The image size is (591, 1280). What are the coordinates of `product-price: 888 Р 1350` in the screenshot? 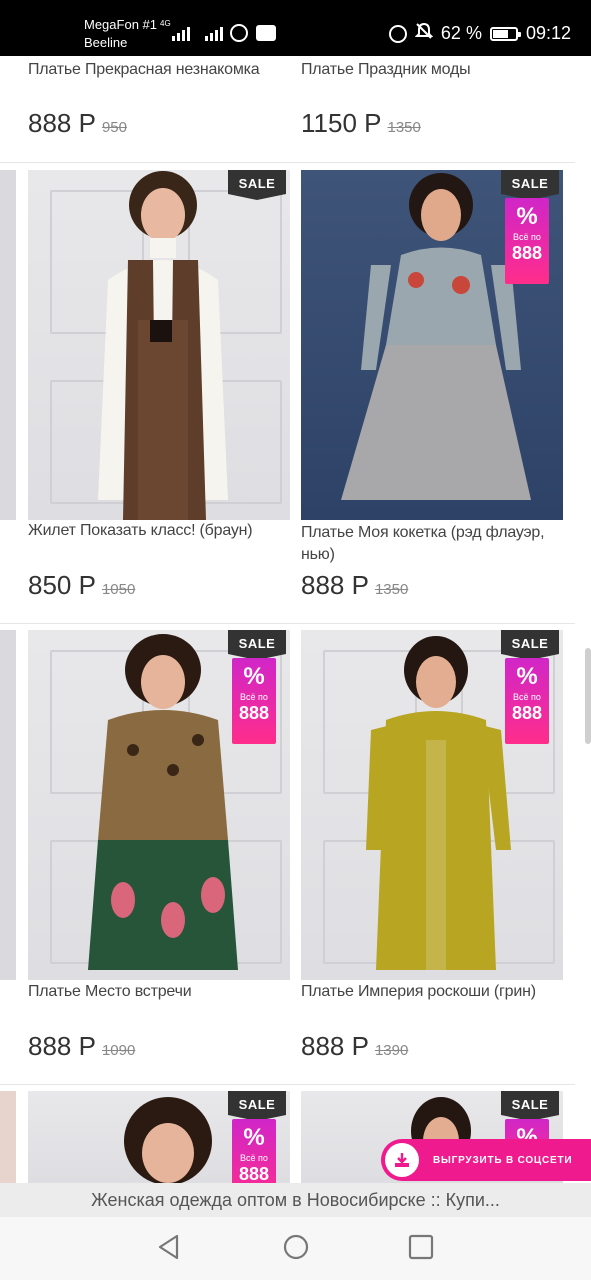 It's located at (354, 585).